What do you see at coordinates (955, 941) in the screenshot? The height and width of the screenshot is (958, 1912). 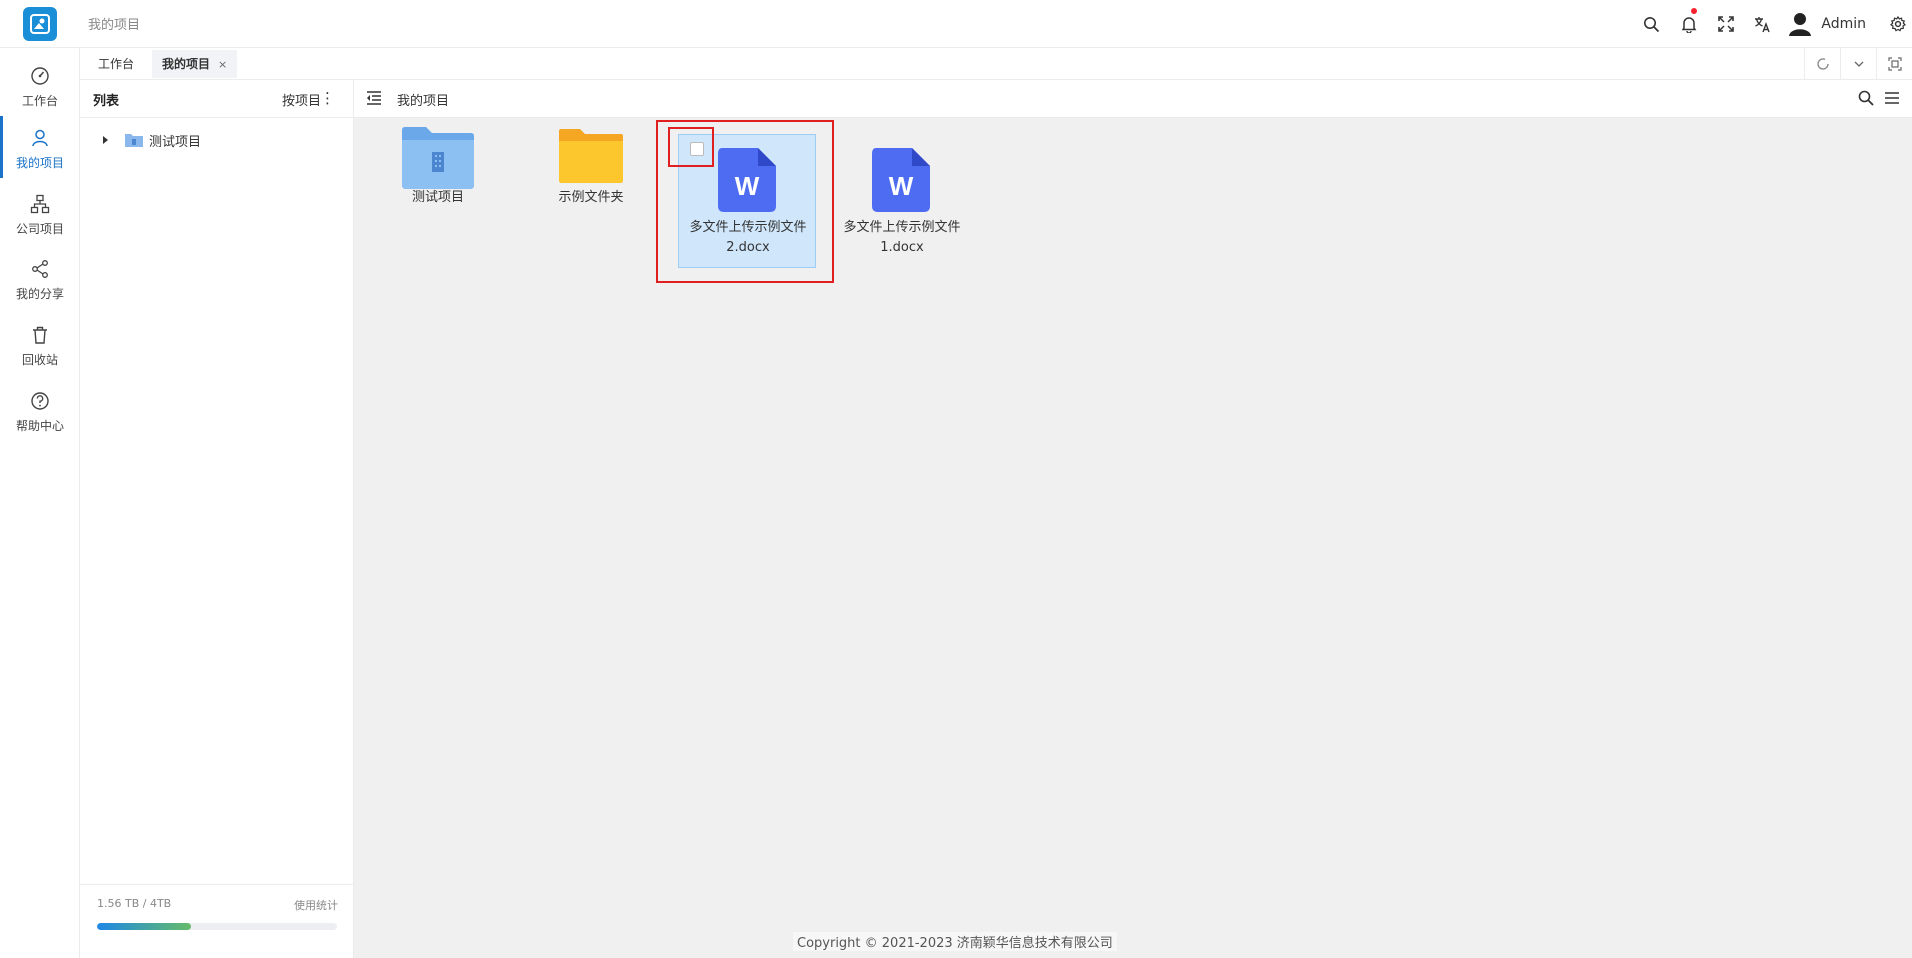 I see `footer-copyright: Copyright © 2021-2023 济南颖华信息技术有限公司` at bounding box center [955, 941].